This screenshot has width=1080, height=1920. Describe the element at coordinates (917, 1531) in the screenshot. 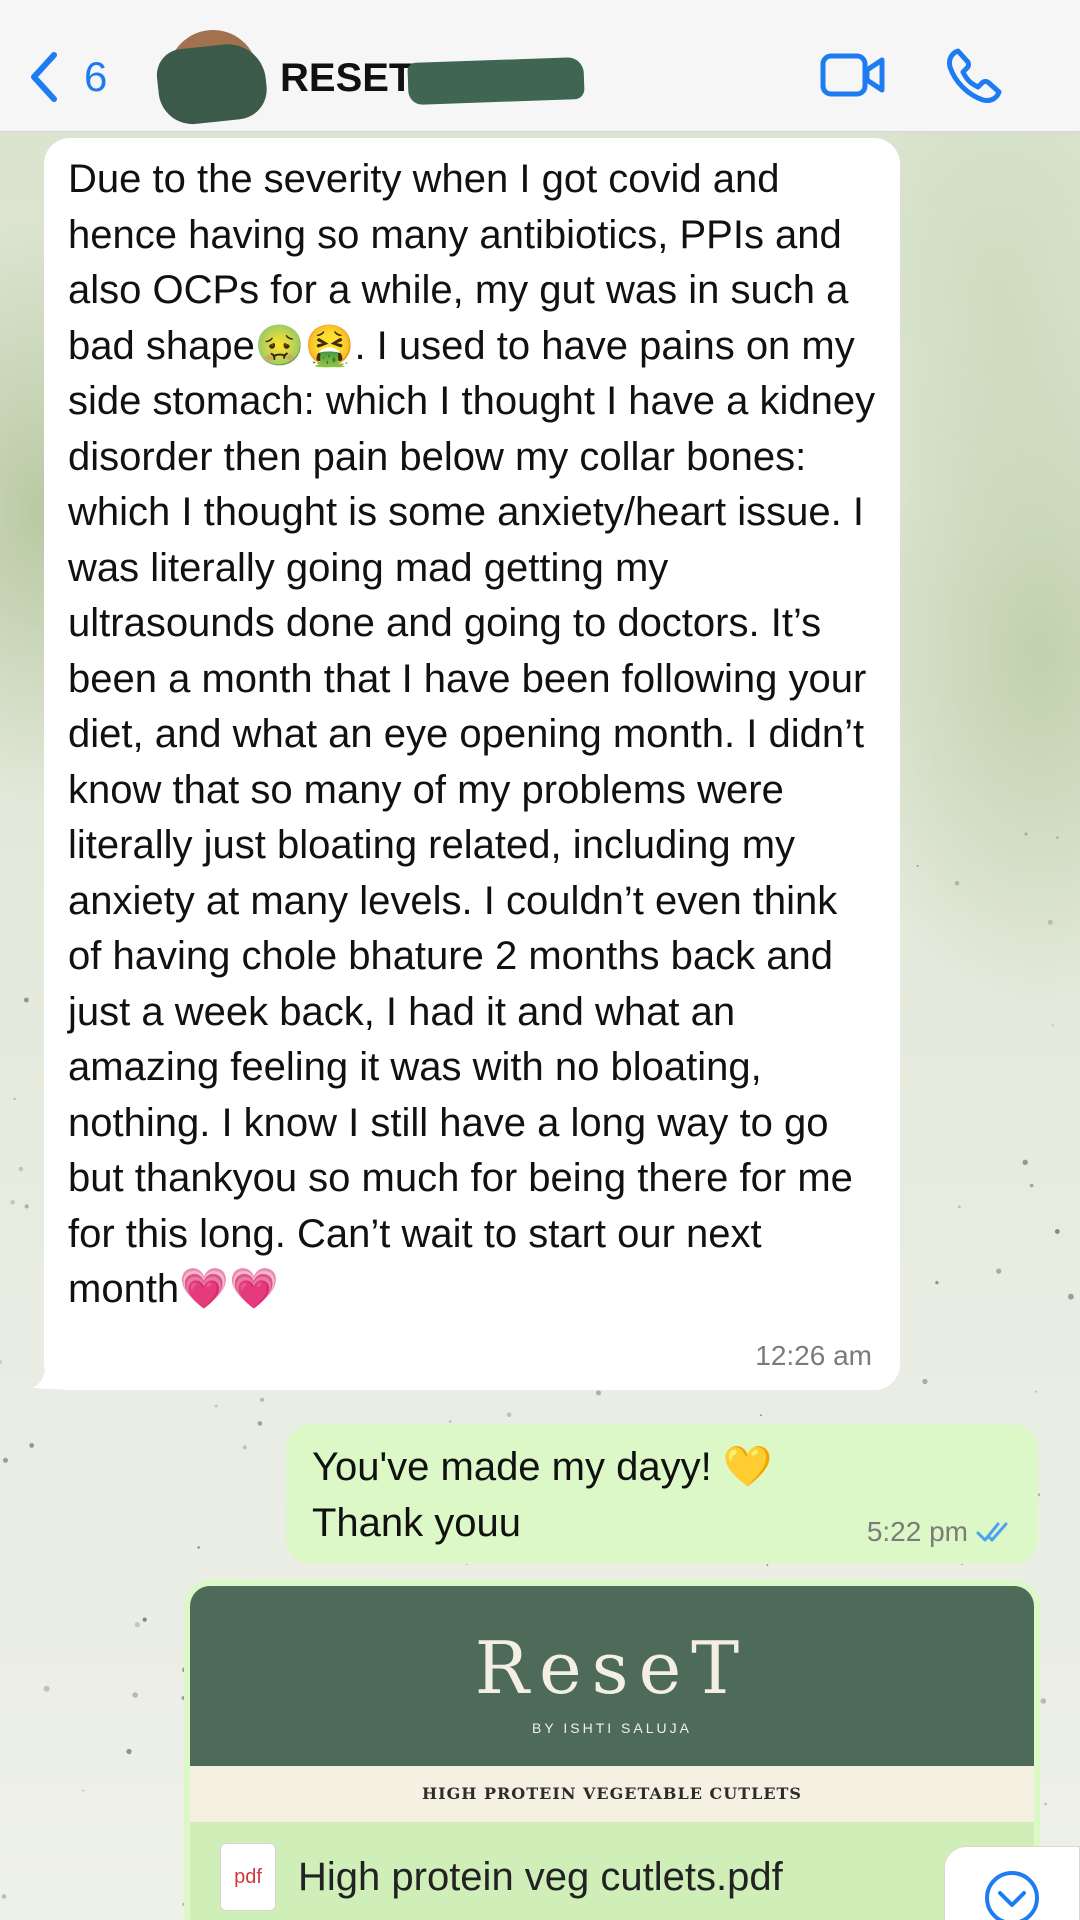

I see `reply-timestamp: 5:22 pm` at that location.